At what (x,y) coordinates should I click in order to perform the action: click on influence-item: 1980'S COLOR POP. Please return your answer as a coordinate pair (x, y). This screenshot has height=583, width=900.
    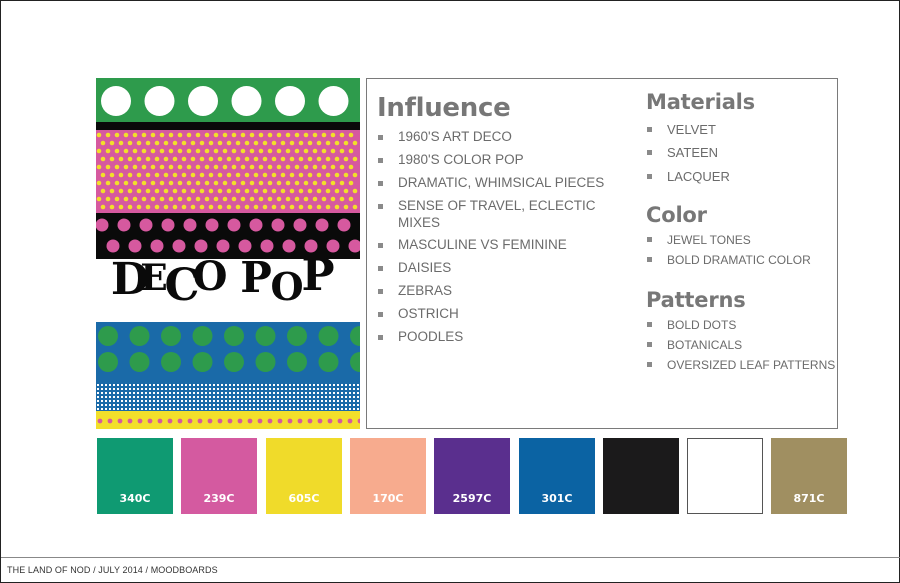
    Looking at the image, I should click on (504, 160).